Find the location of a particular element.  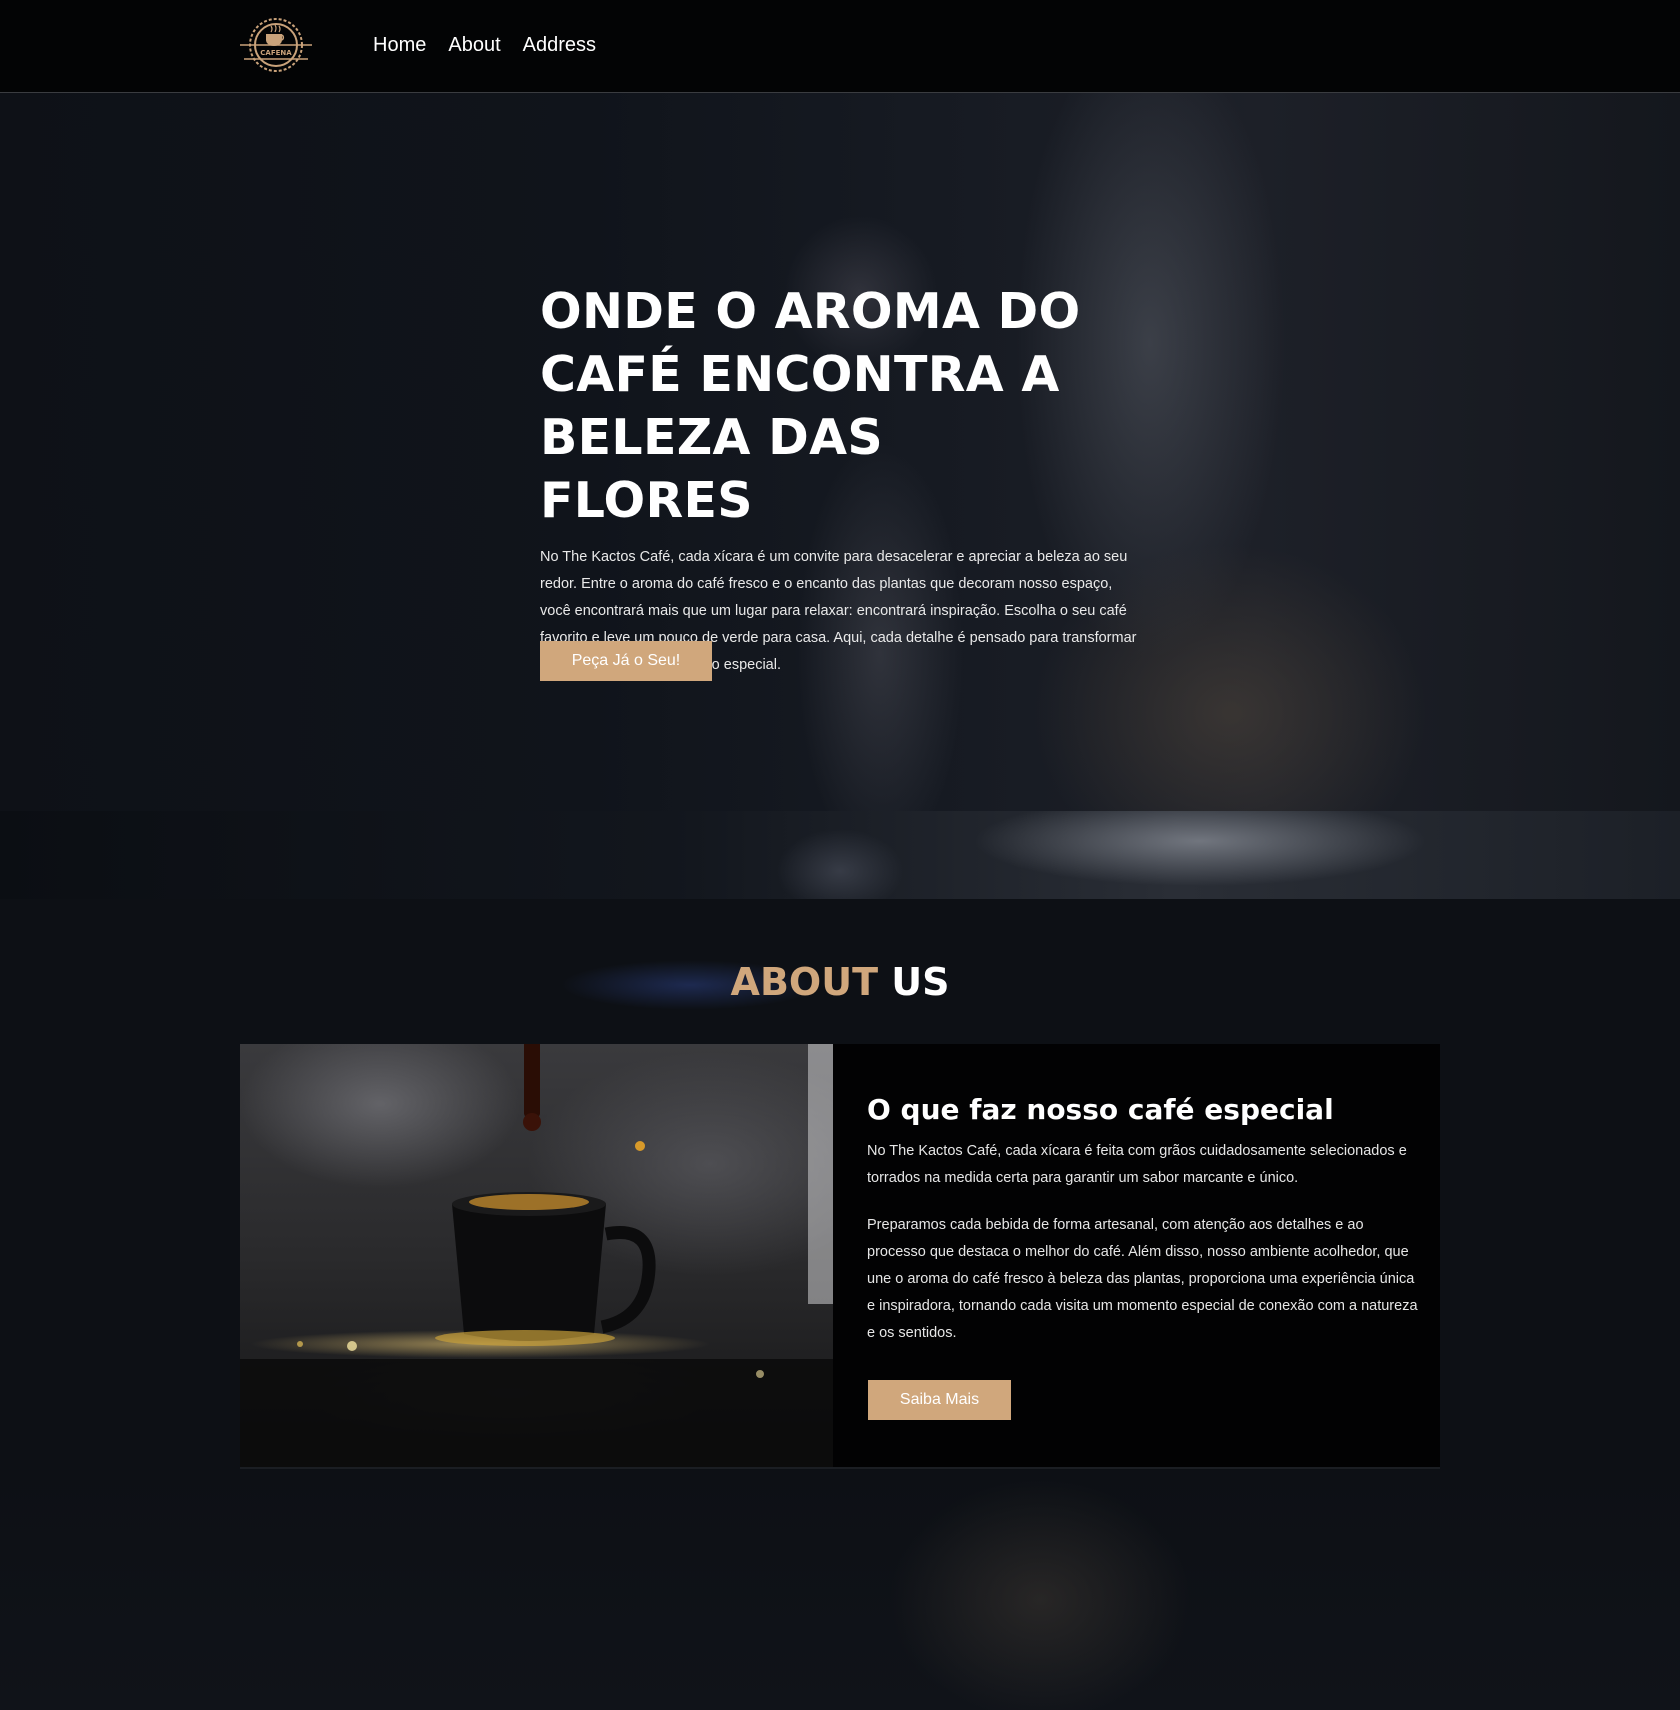

svg-text: CAFENA is located at coordinates (276, 53).